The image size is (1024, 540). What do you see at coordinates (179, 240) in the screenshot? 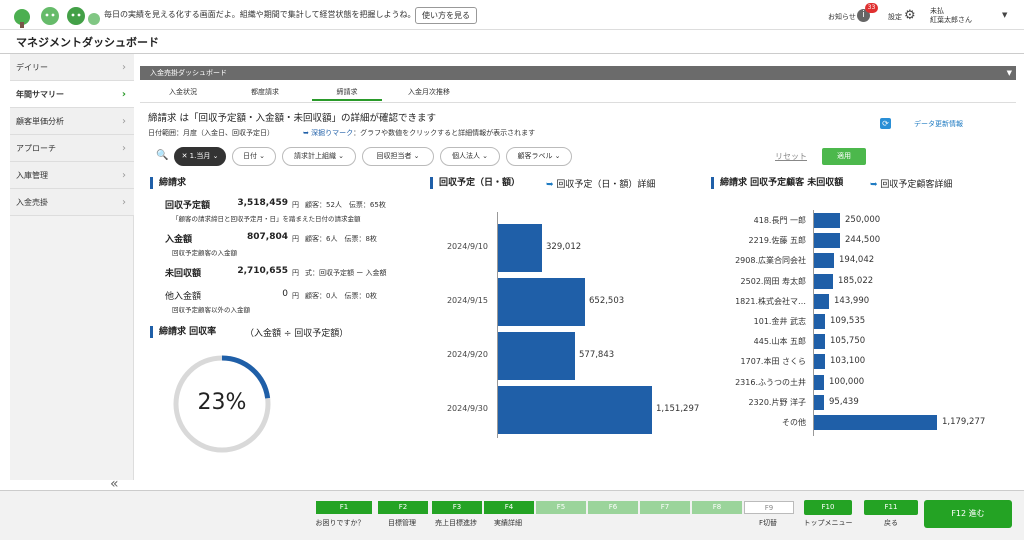
I see `metric-received-label: 入金額` at bounding box center [179, 240].